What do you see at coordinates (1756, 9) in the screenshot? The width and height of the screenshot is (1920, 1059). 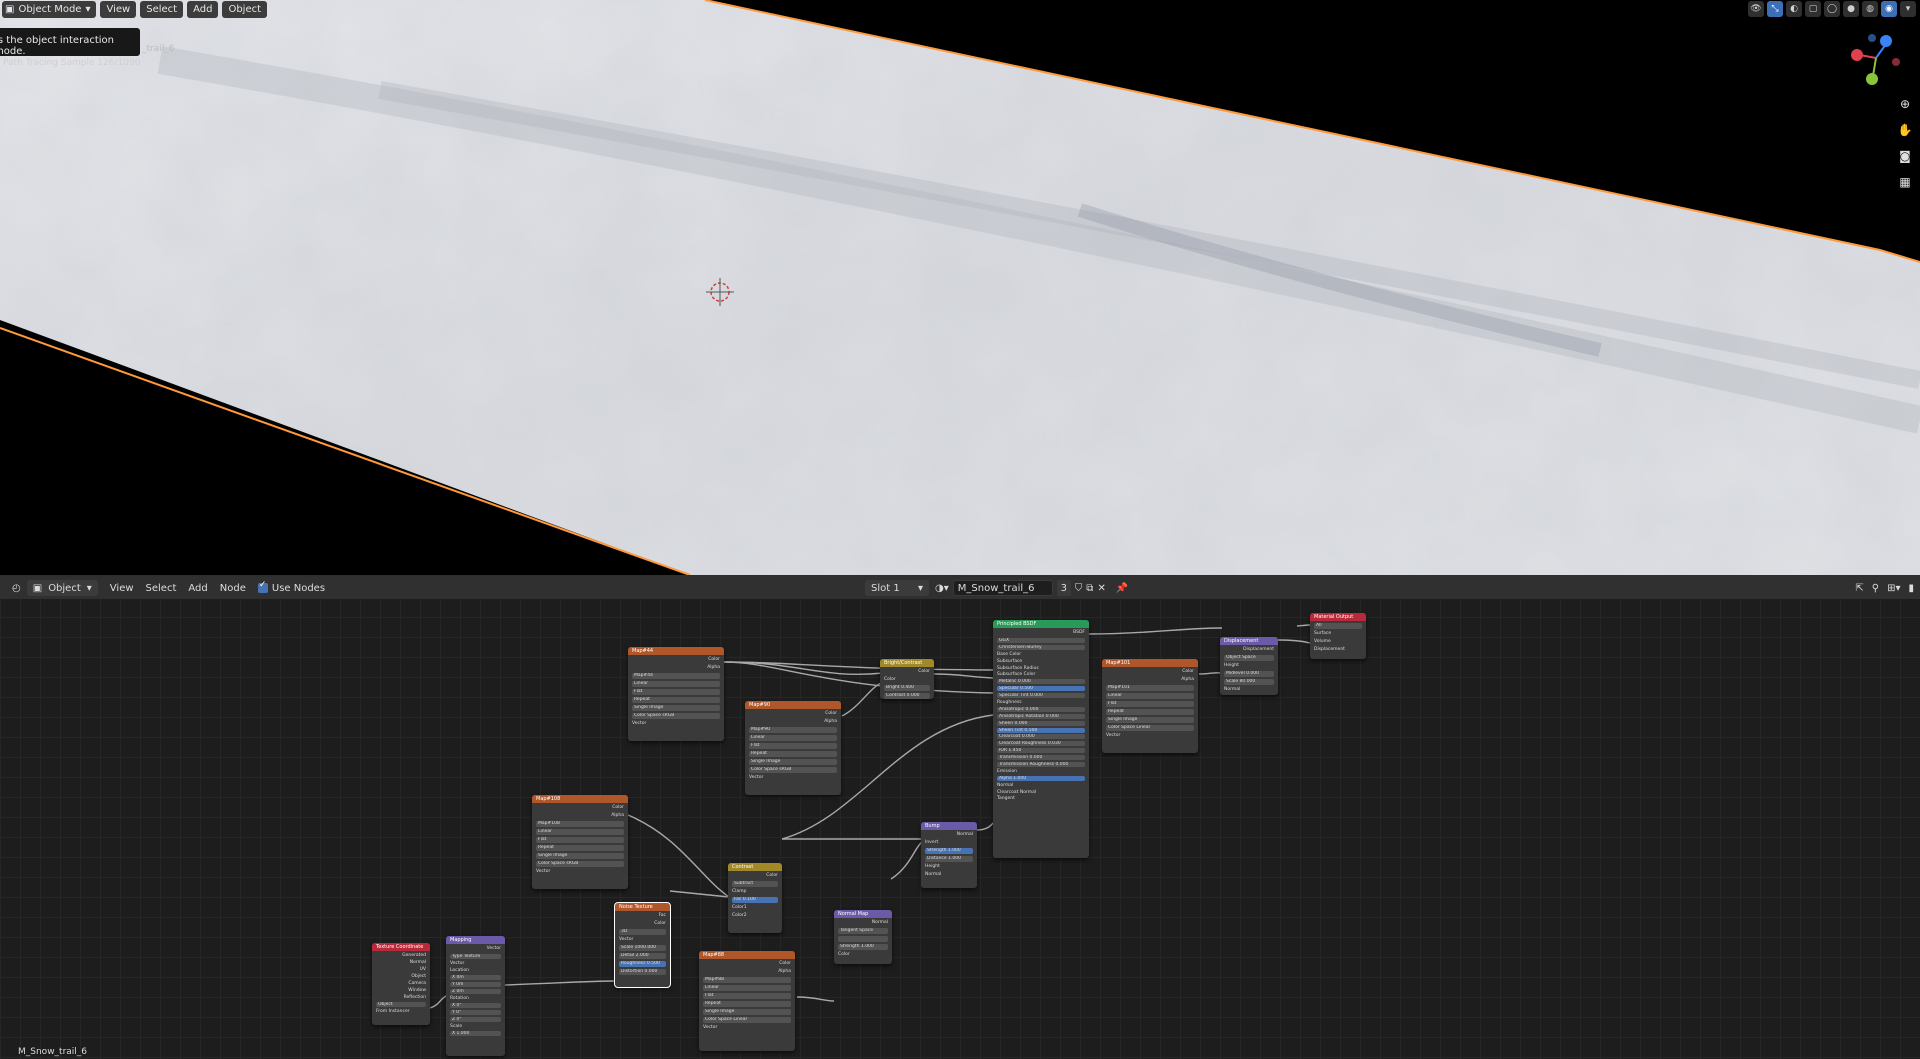 I see `visibility-icon: 👁` at bounding box center [1756, 9].